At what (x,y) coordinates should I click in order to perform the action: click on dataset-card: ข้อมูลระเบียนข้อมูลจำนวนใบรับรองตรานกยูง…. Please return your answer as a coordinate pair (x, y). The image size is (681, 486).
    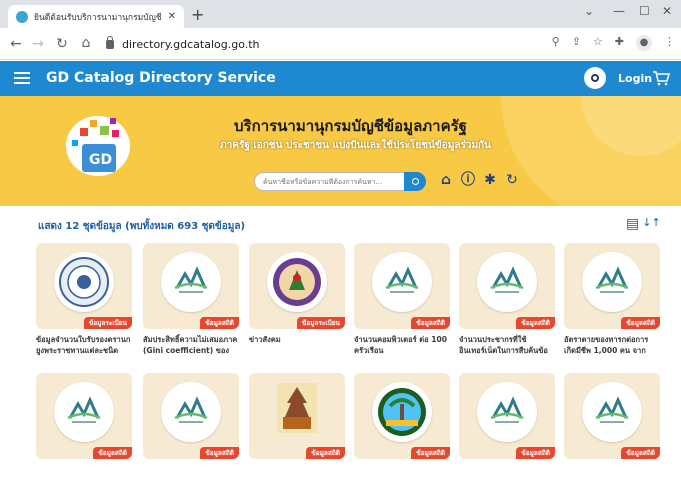
    Looking at the image, I should click on (84, 299).